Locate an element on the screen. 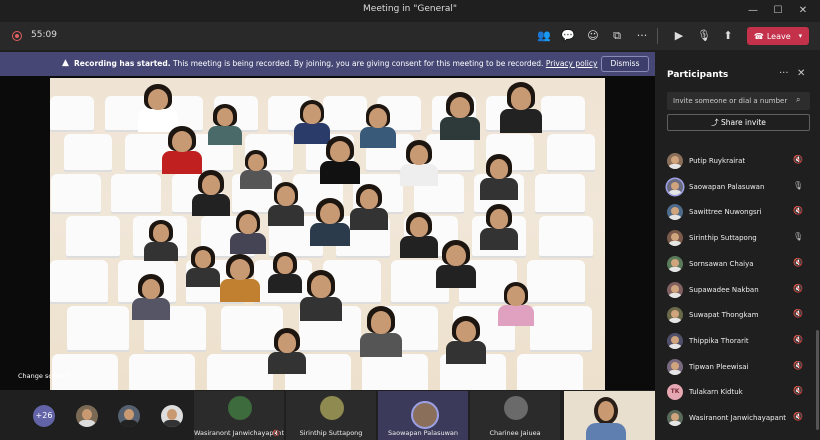 Image resolution: width=820 pixels, height=440 pixels. chat-icon: 💬 is located at coordinates (568, 36).